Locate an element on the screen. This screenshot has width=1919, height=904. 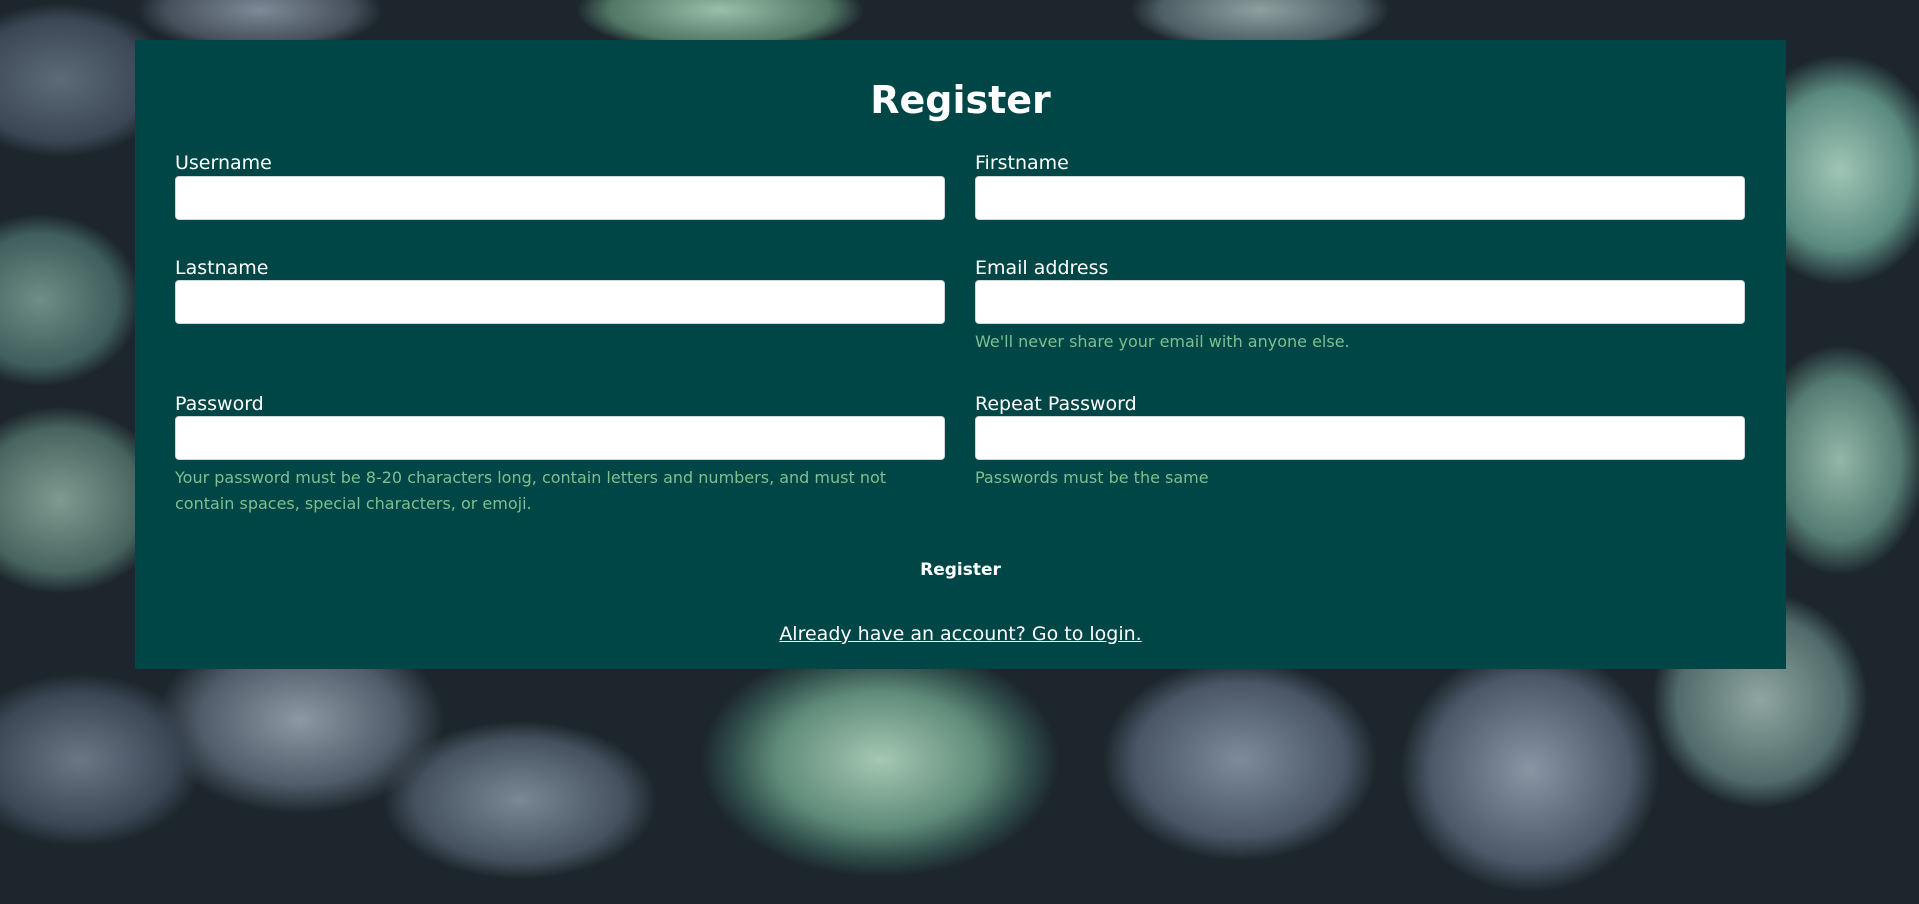
firstname-input is located at coordinates (1360, 198).